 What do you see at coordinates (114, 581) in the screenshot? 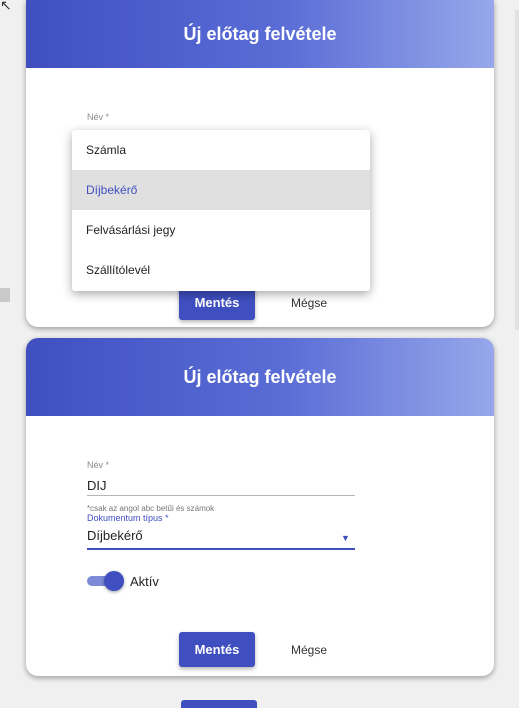
I see `toggle-knob` at bounding box center [114, 581].